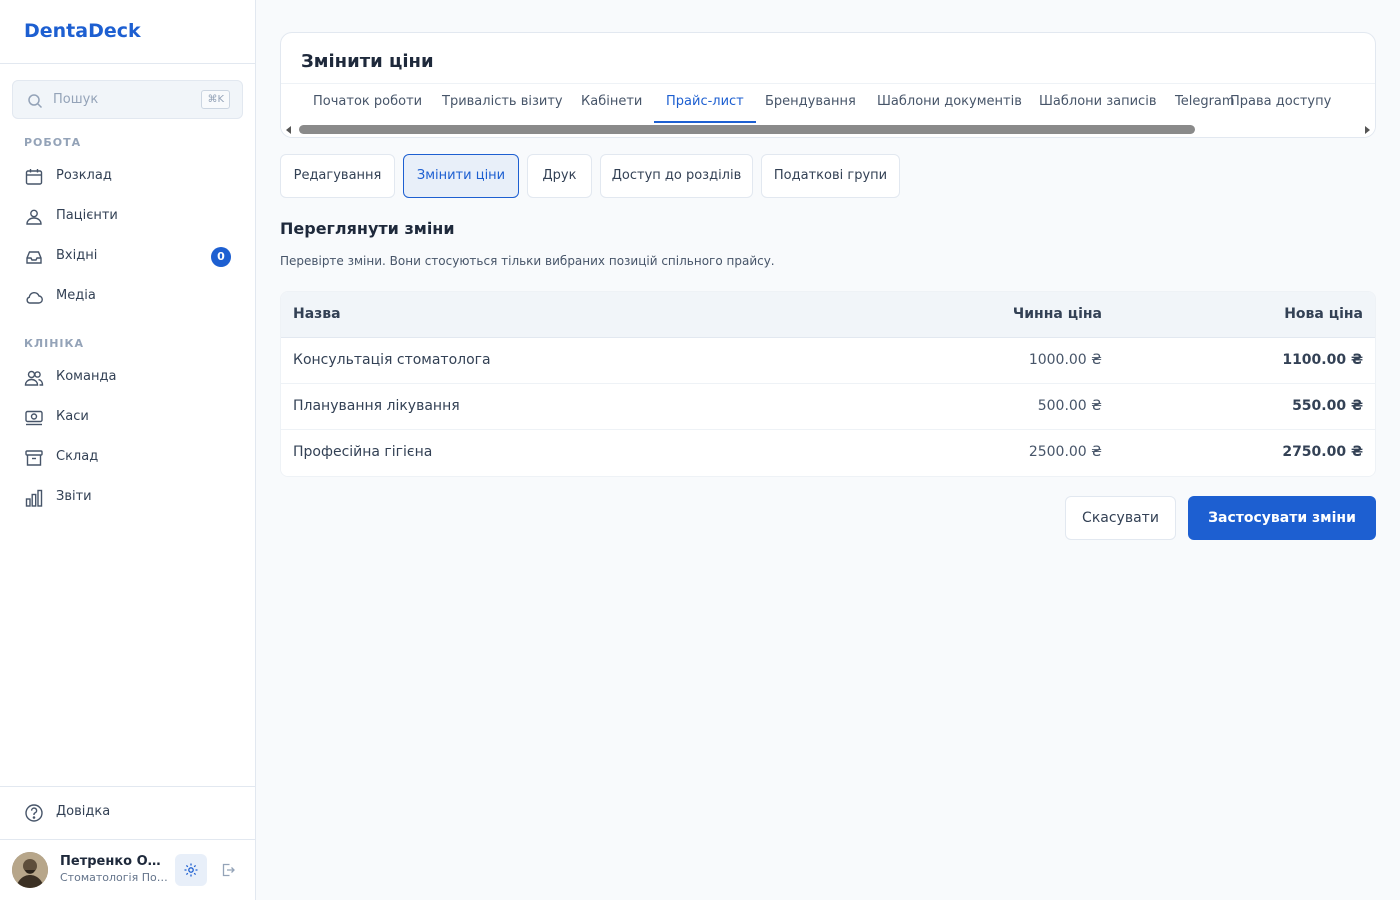  I want to click on sidebar-item-warehouse: Склад, so click(127, 457).